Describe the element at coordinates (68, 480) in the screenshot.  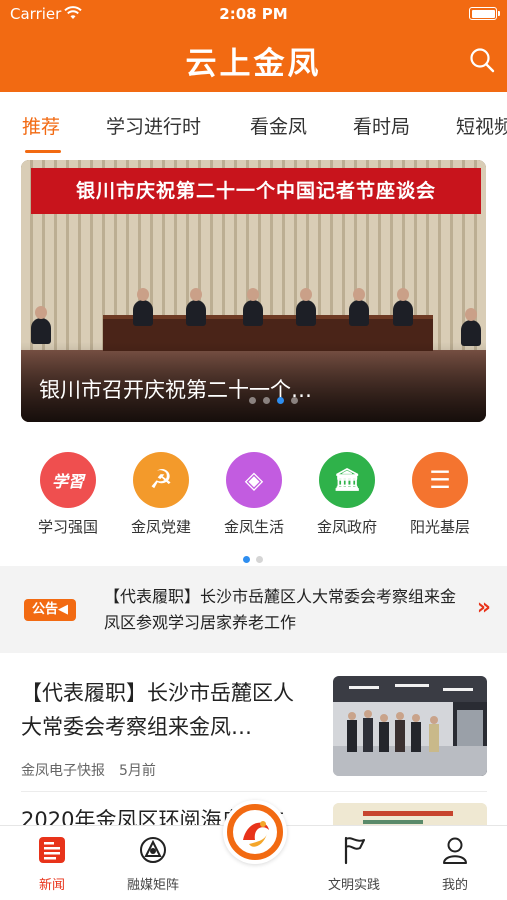
I see `study-icon: 学習` at that location.